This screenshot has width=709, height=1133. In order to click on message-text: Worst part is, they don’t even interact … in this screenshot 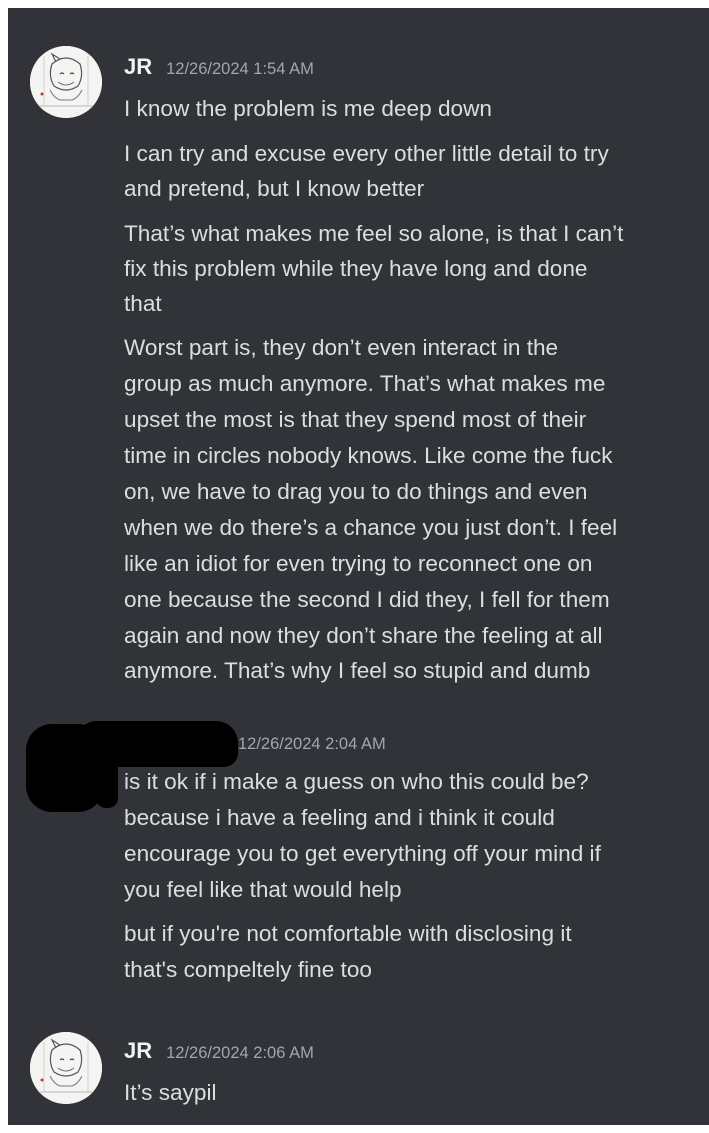, I will do `click(341, 347)`.